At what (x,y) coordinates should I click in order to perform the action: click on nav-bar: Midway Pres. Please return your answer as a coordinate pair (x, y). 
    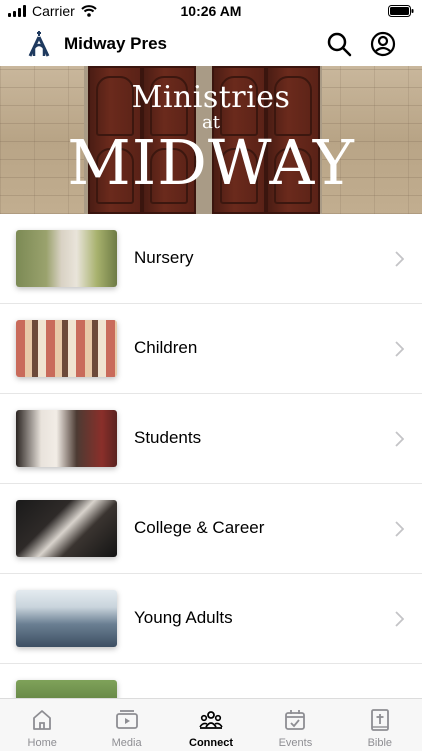
    Looking at the image, I should click on (211, 44).